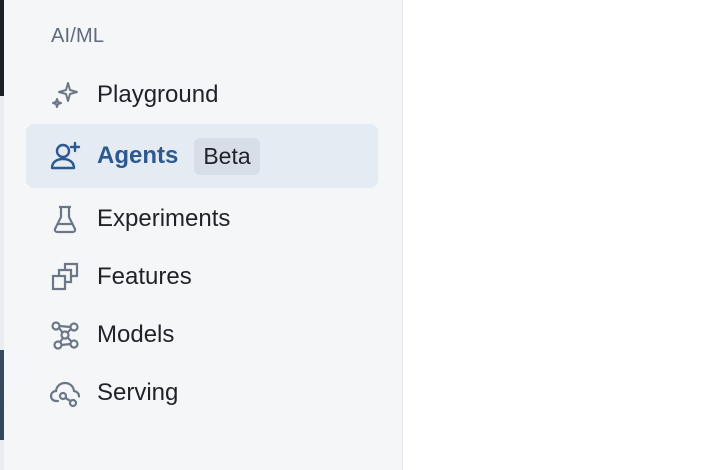  I want to click on agent-user-plus-icon, so click(65, 156).